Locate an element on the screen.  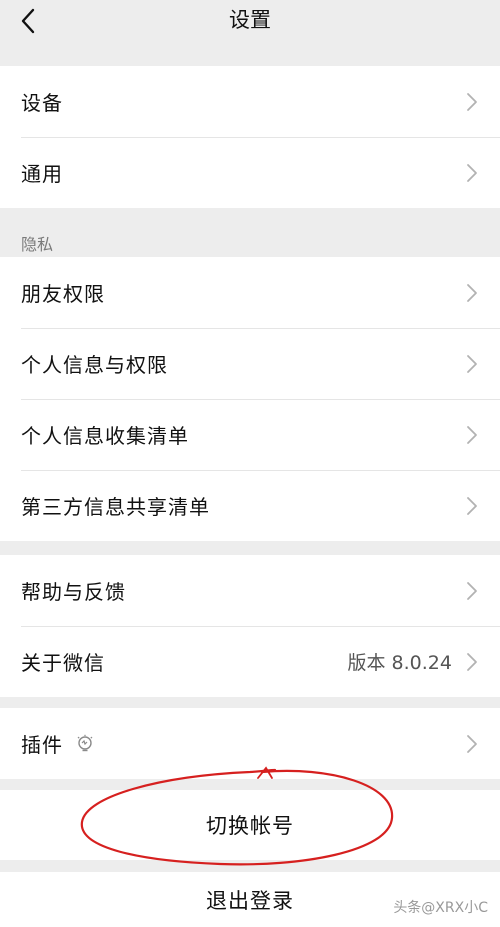
settings-item-label: 通用 is located at coordinates (42, 174).